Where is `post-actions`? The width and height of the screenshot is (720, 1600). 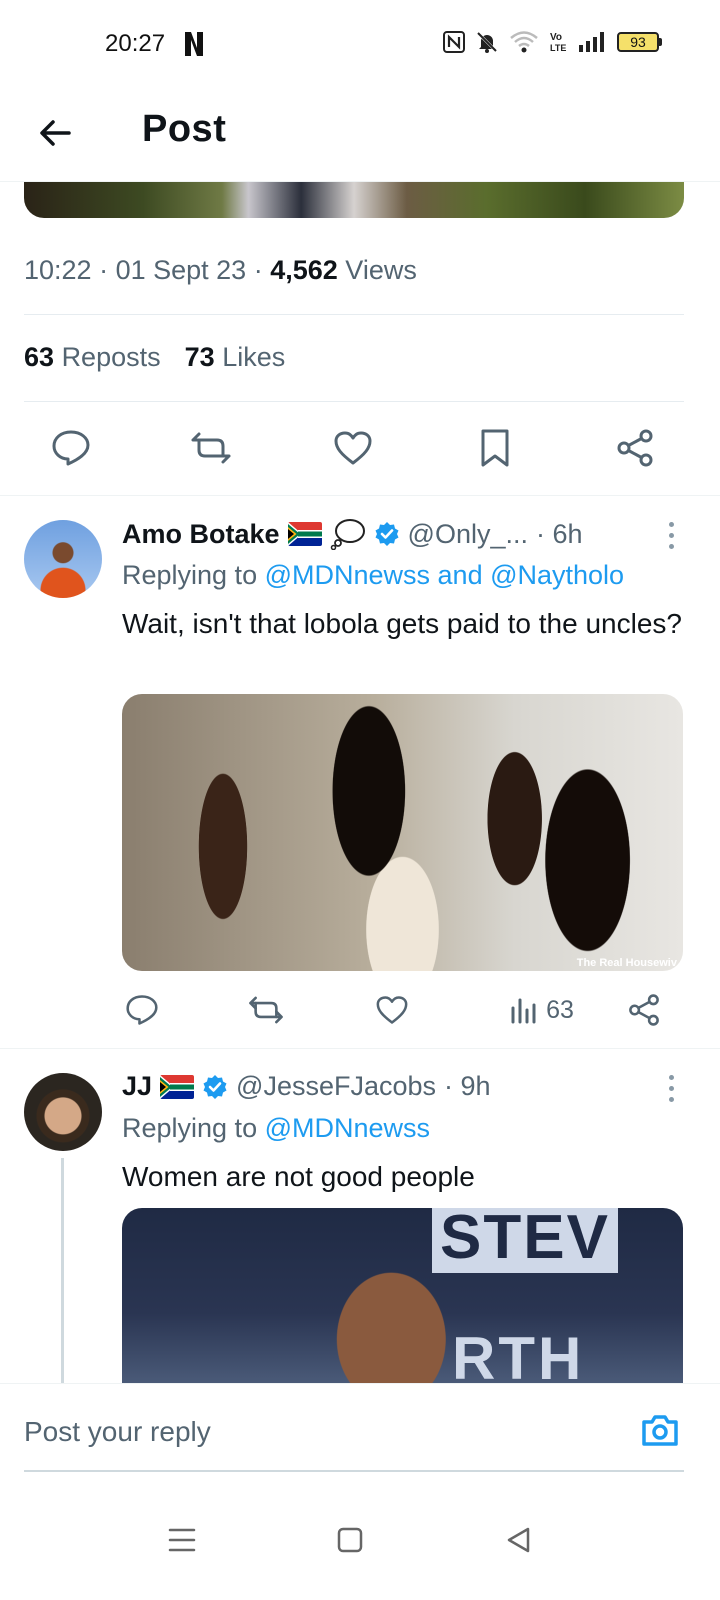 post-actions is located at coordinates (360, 448).